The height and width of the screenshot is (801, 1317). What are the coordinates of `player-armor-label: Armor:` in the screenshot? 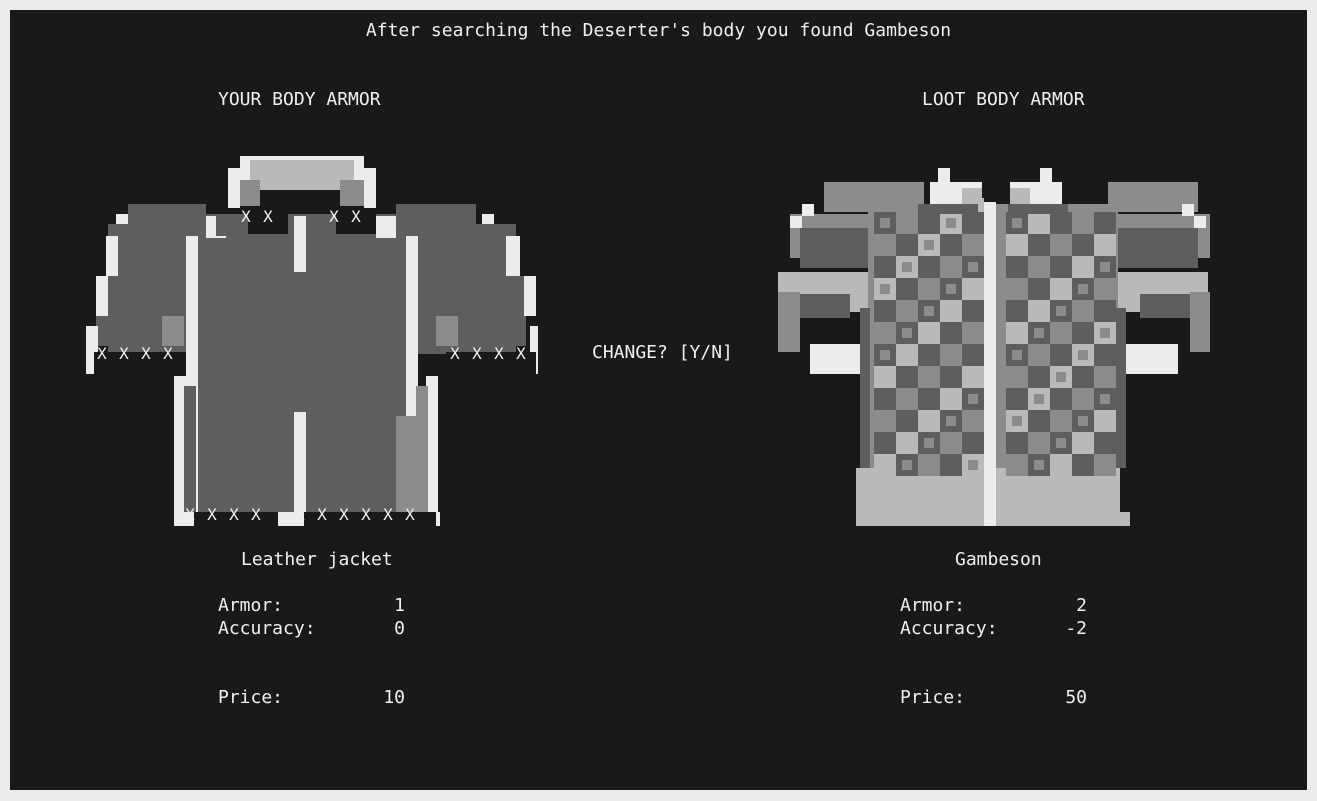 It's located at (251, 605).